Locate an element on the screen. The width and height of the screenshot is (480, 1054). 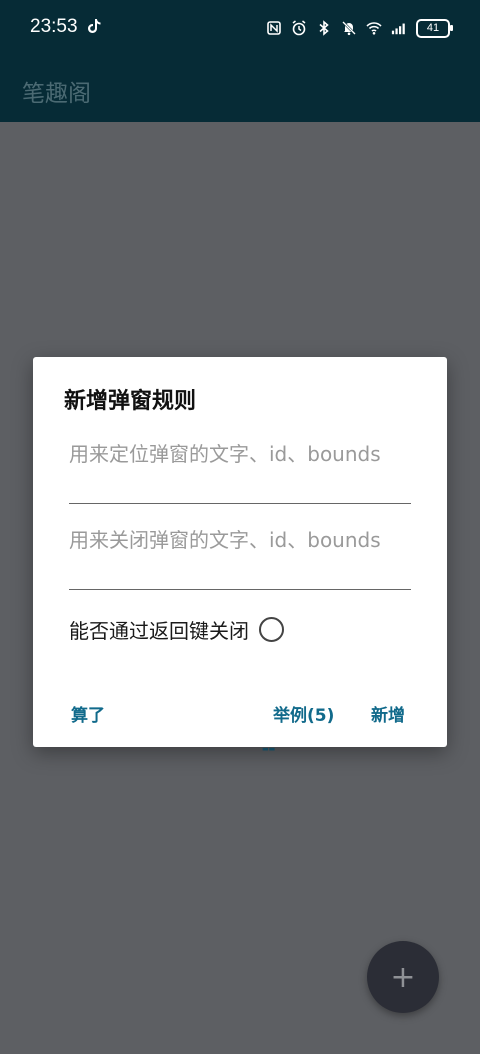
wifi-icon is located at coordinates (374, 28).